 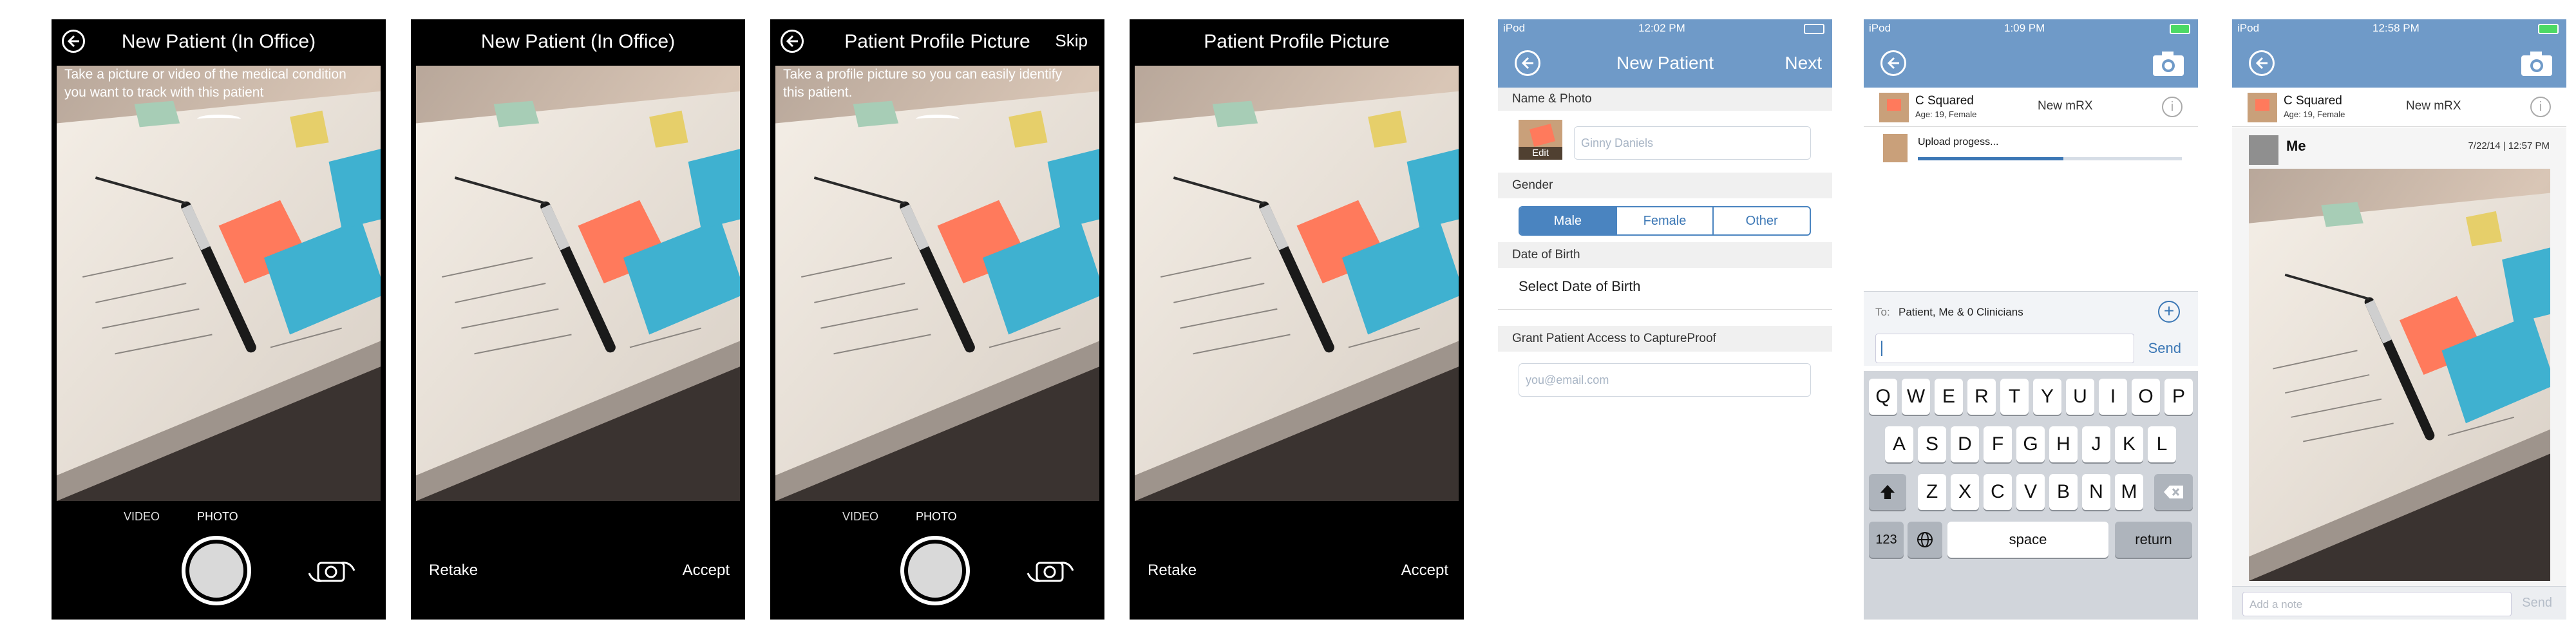 I want to click on skip-button: Skip, so click(x=1071, y=41).